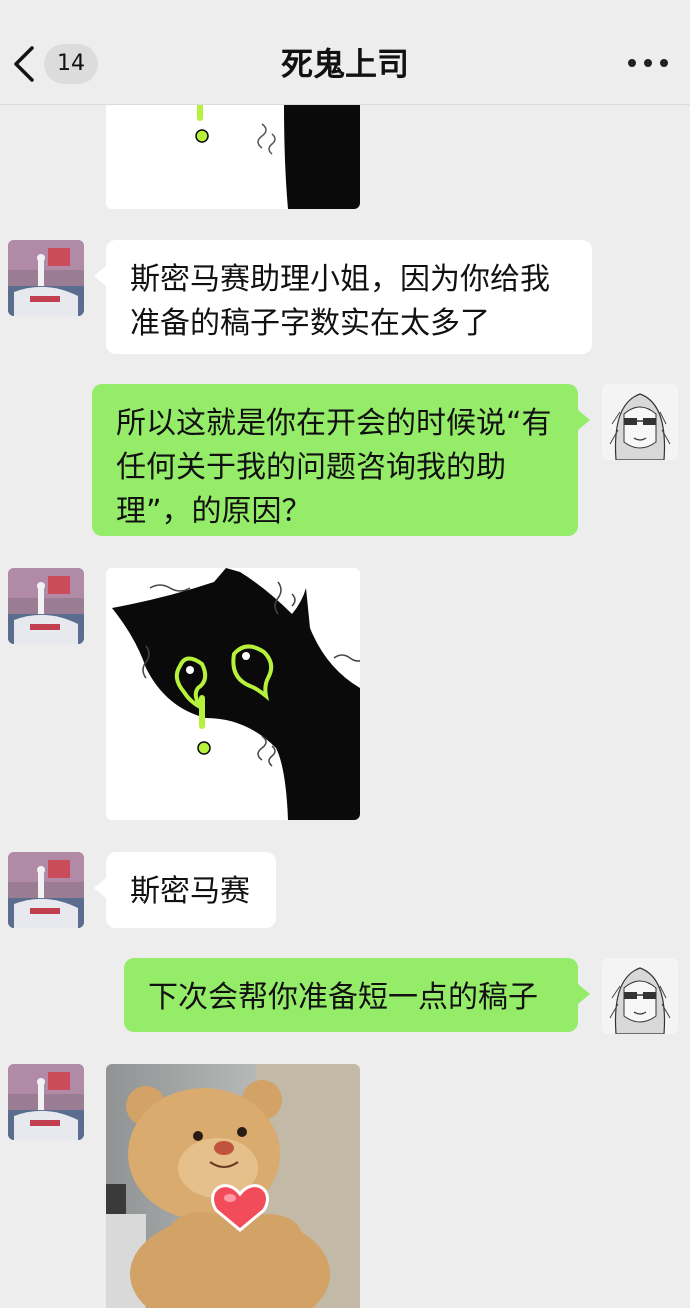 The height and width of the screenshot is (1308, 690). I want to click on chat-title: 死鬼上司, so click(344, 64).